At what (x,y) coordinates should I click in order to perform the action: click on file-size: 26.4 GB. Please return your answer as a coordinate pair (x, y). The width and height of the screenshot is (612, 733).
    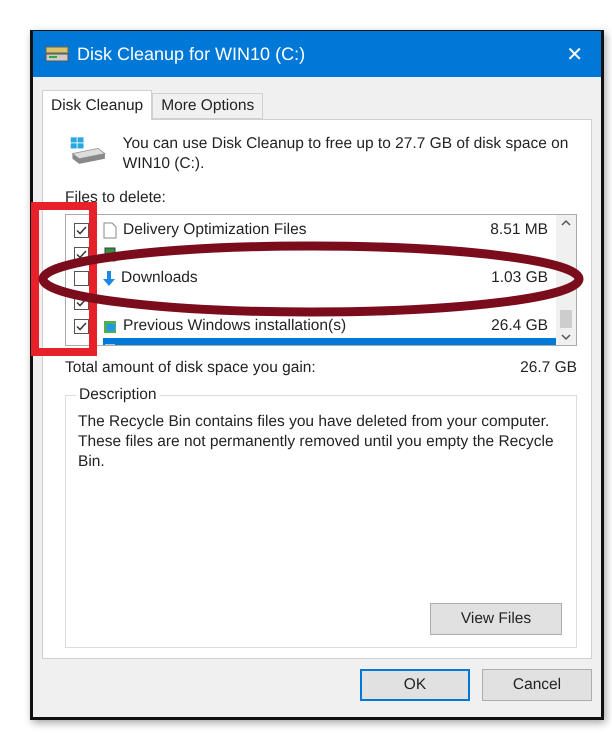
    Looking at the image, I should click on (519, 326).